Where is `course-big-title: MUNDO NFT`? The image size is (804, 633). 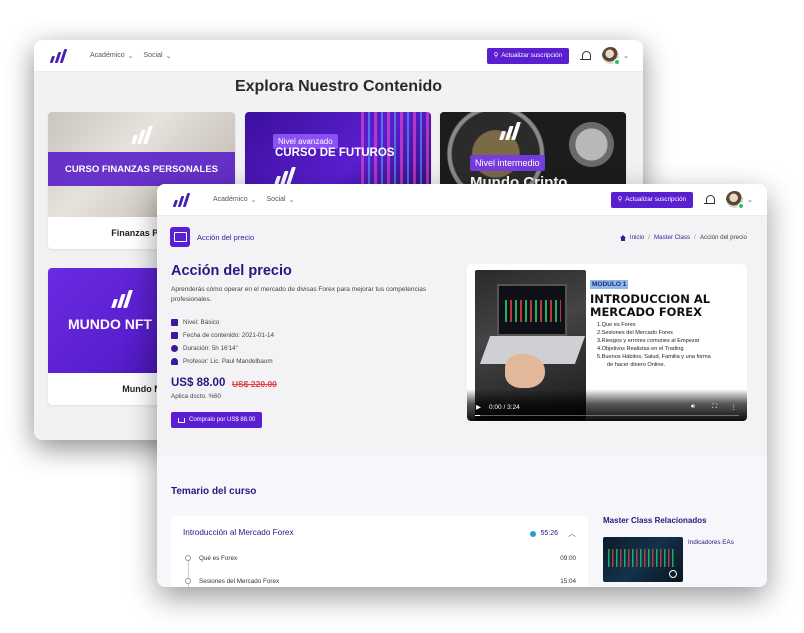
course-big-title: MUNDO NFT is located at coordinates (110, 324).